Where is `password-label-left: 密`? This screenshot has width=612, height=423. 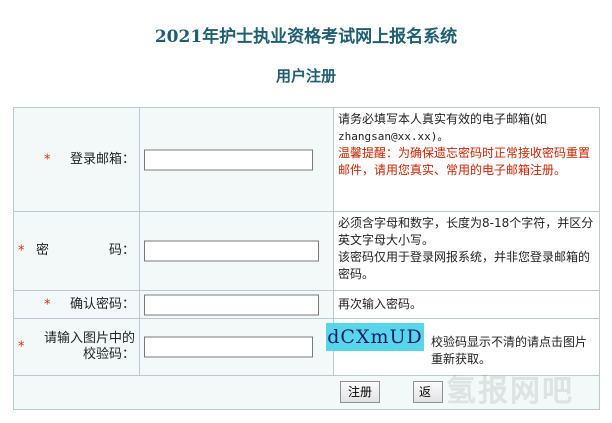
password-label-left: 密 is located at coordinates (43, 250).